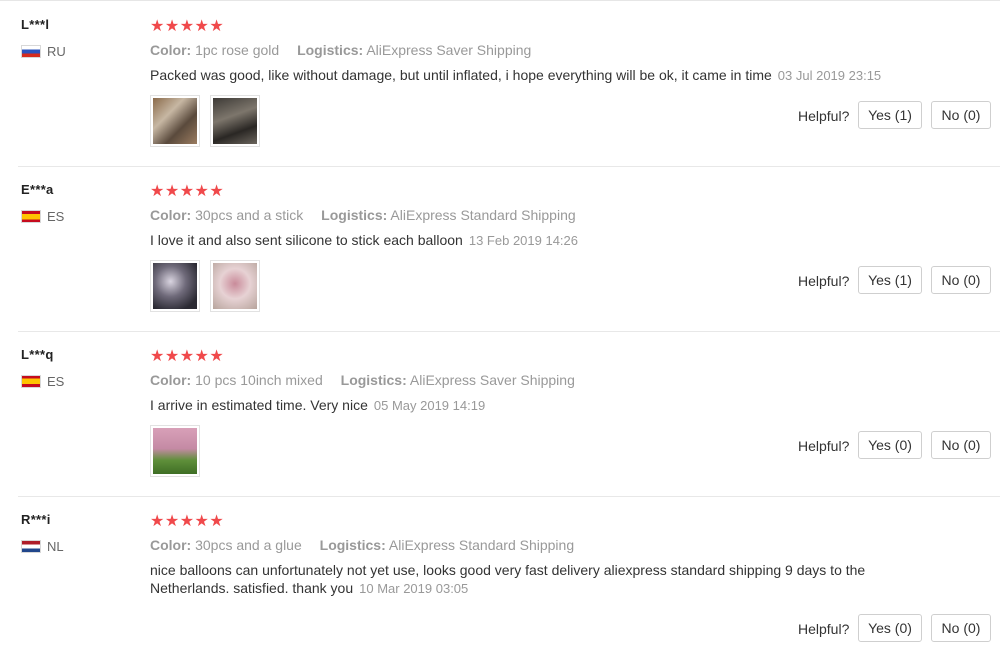  I want to click on reviewer-country: NL, so click(42, 546).